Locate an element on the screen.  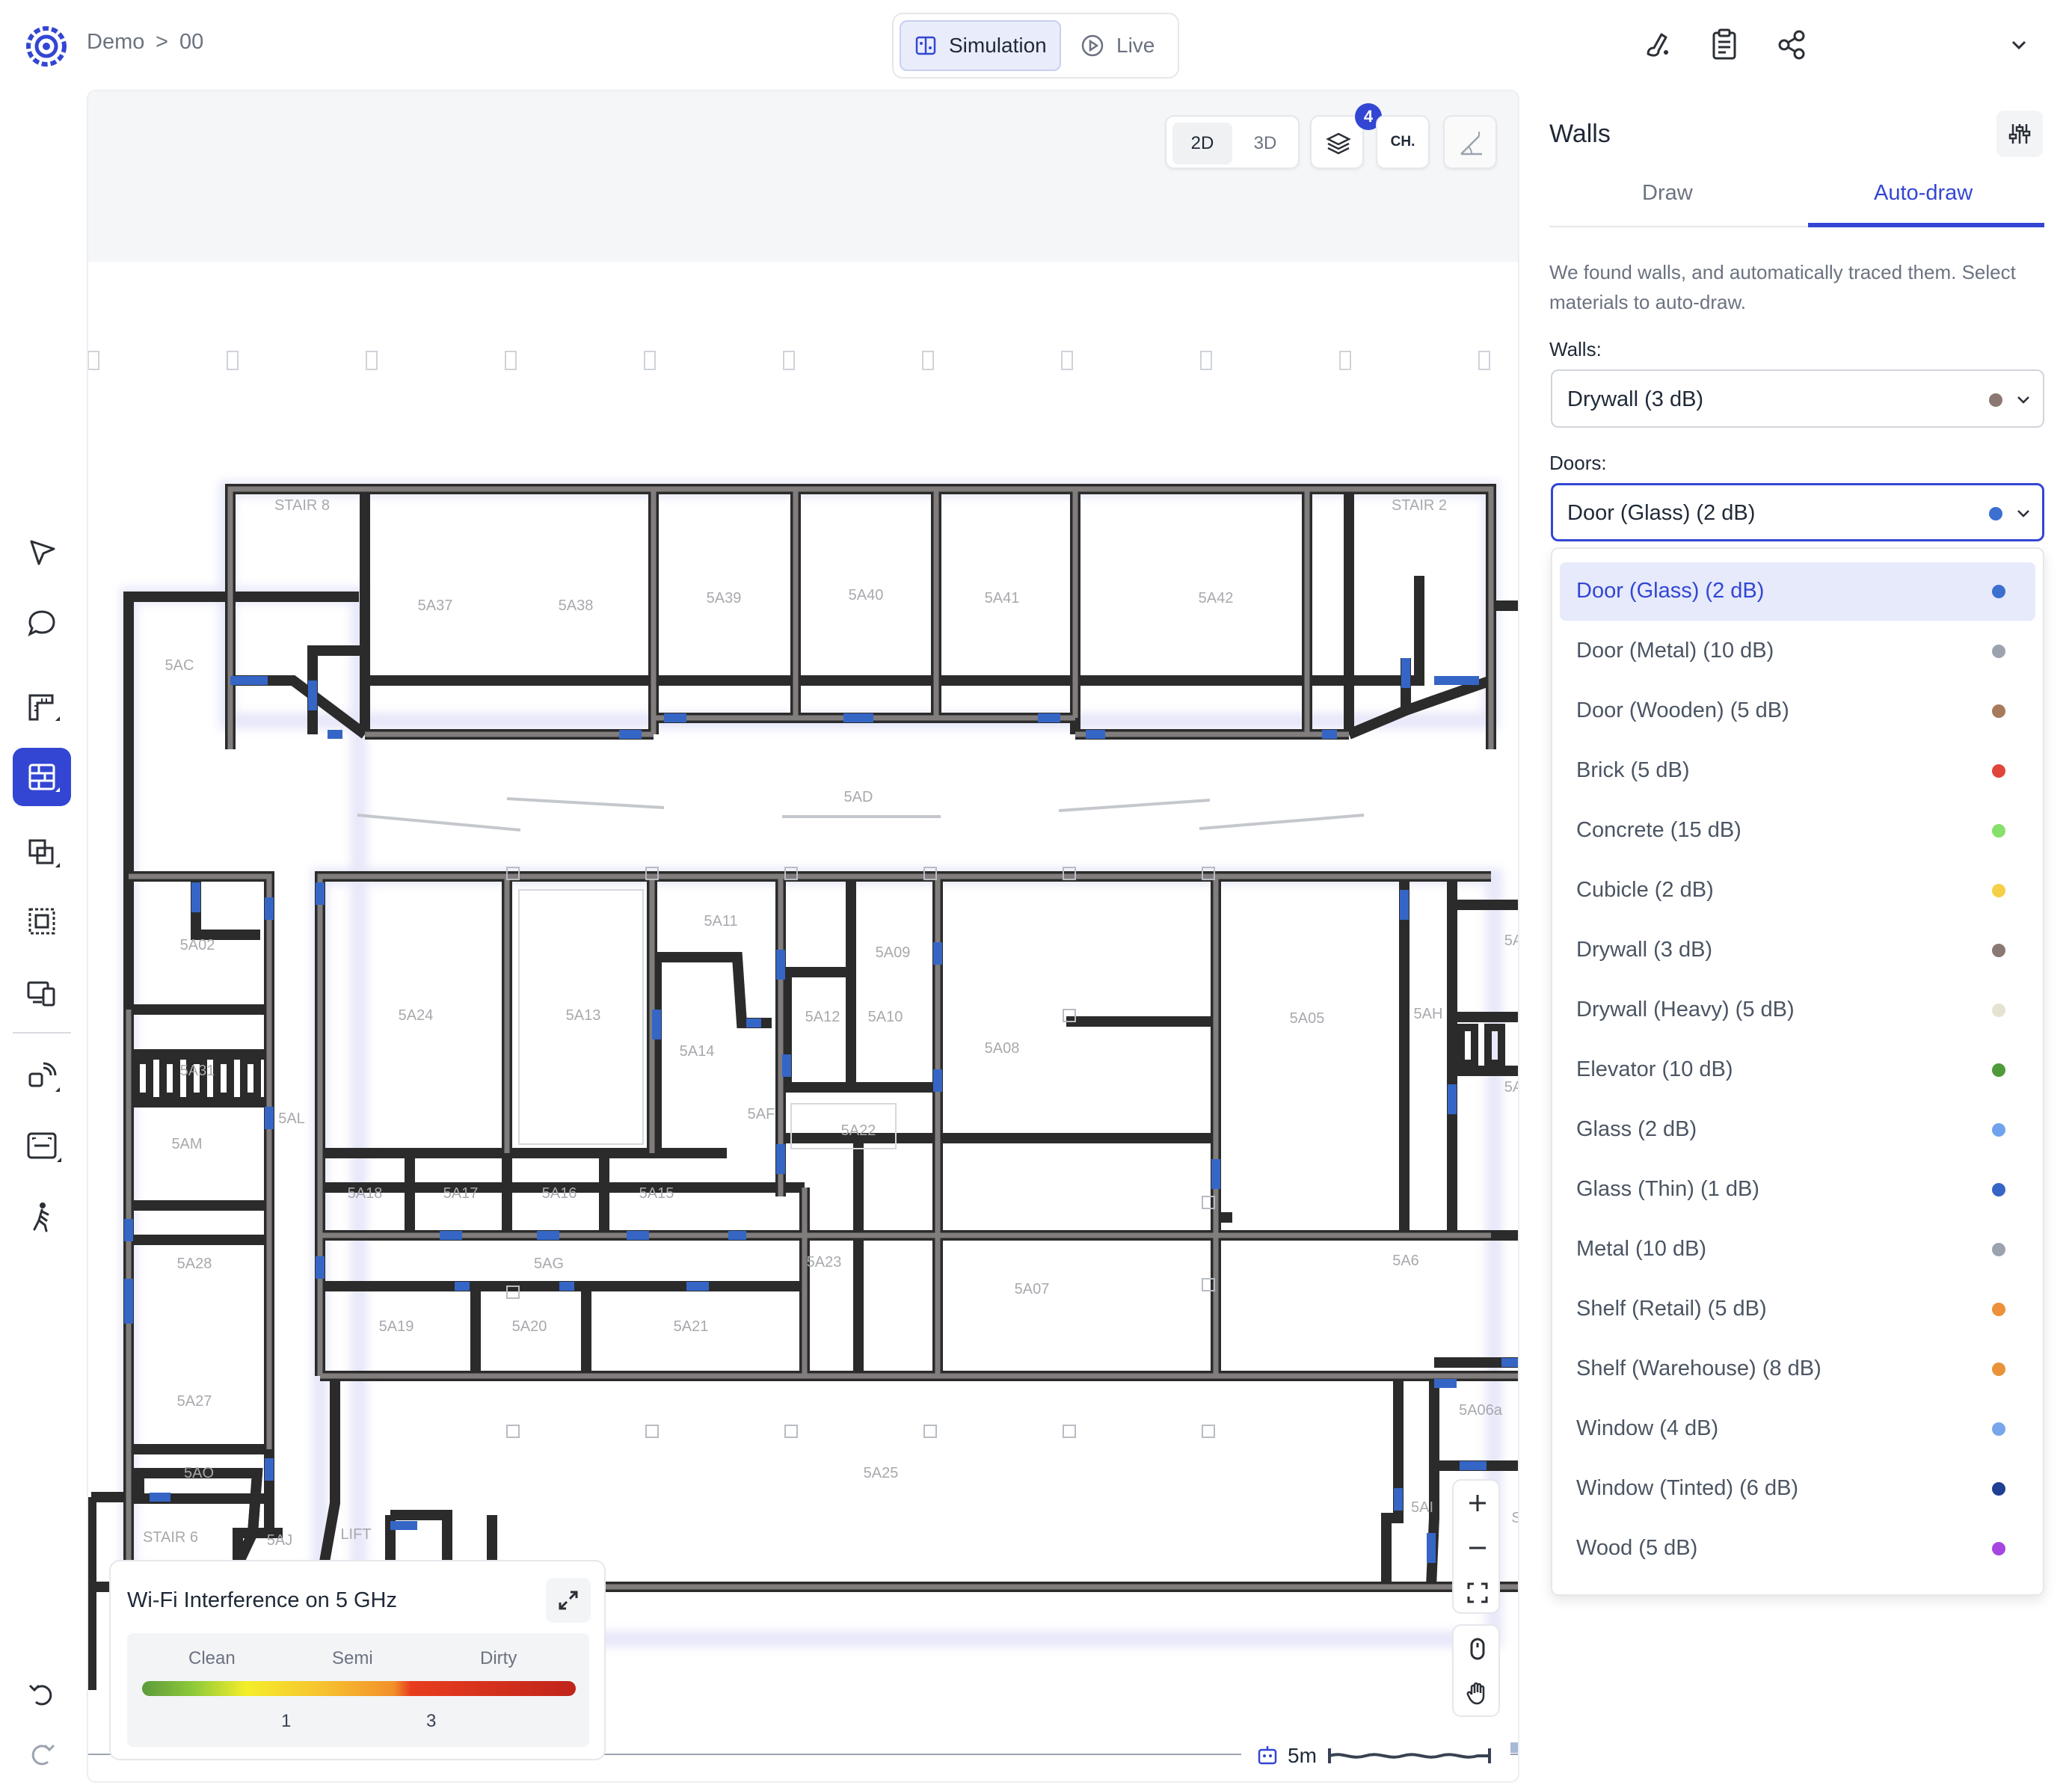
canvas-header-area is located at coordinates (803, 176).